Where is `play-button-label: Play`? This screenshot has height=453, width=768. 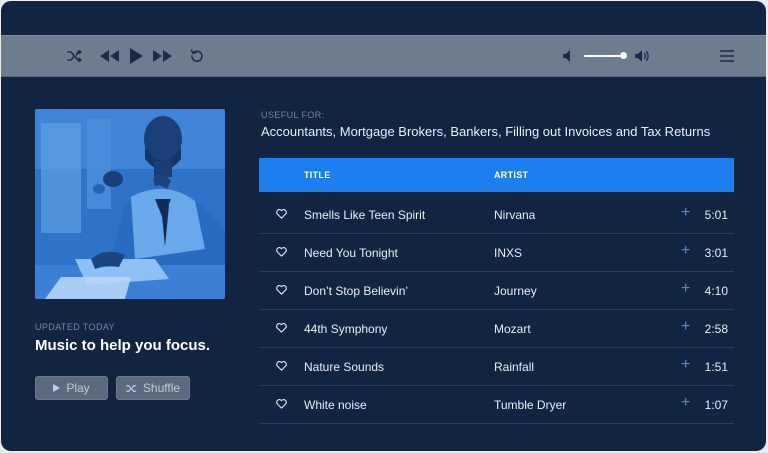 play-button-label: Play is located at coordinates (78, 388).